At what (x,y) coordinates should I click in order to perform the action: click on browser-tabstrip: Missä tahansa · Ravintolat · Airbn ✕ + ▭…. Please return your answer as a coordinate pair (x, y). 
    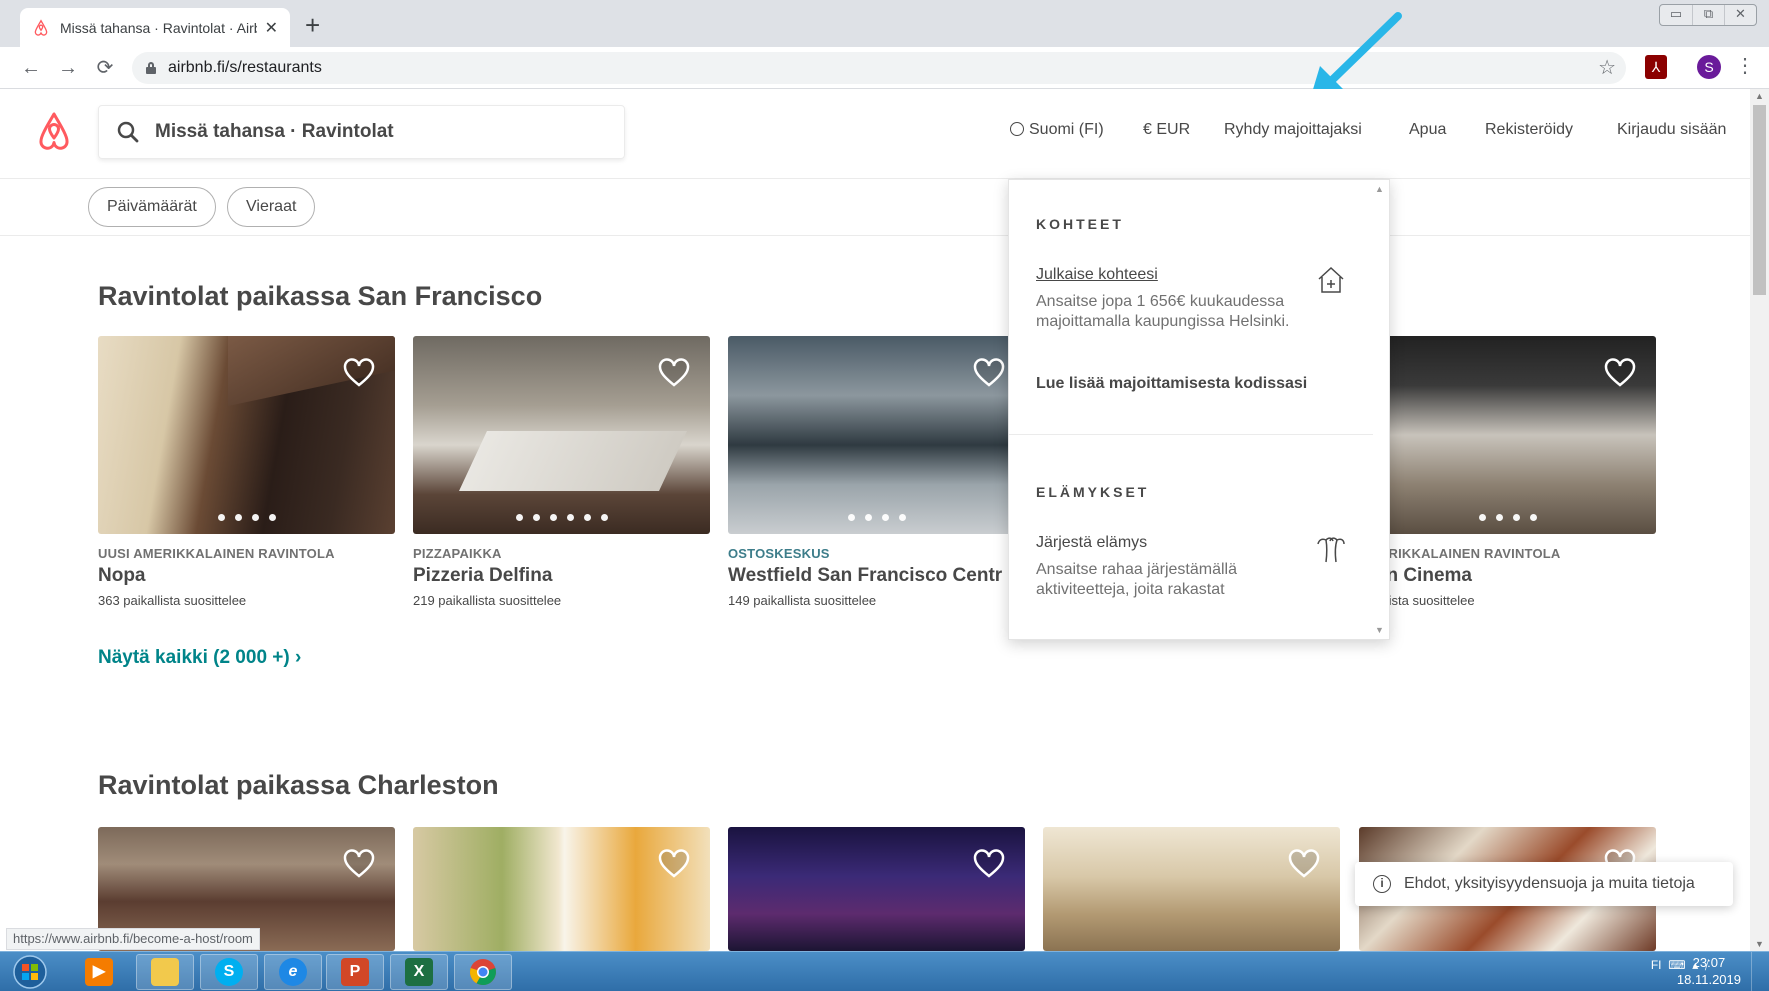
    Looking at the image, I should click on (884, 23).